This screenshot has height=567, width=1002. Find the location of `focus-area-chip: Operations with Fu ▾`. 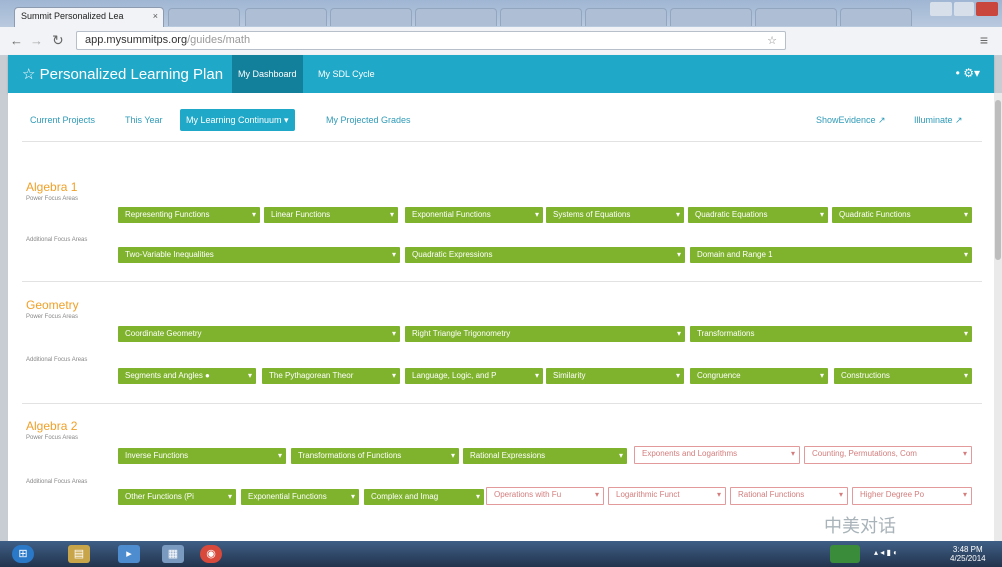

focus-area-chip: Operations with Fu ▾ is located at coordinates (545, 496).